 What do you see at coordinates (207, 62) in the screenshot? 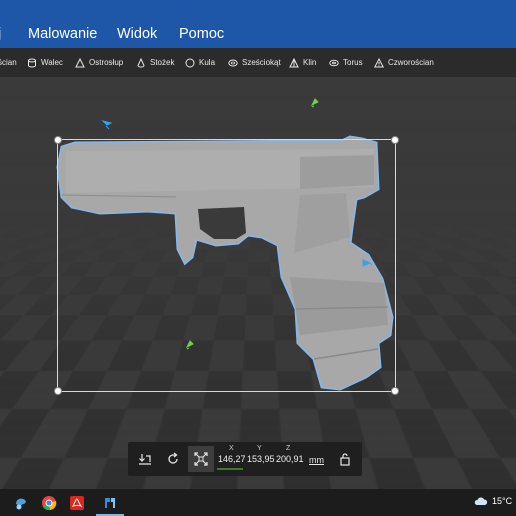
I see `tool-sphere-label: Kula` at bounding box center [207, 62].